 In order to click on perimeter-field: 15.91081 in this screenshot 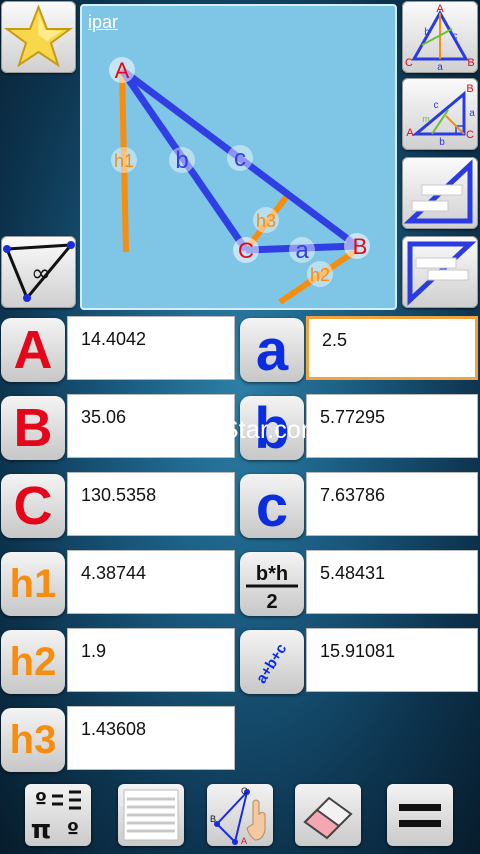, I will do `click(392, 660)`.